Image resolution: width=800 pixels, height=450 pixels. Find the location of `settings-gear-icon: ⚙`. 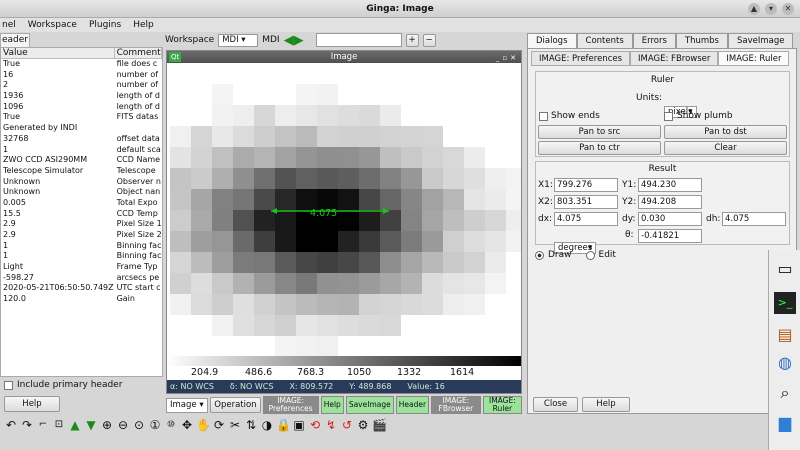

settings-gear-icon: ⚙ is located at coordinates (363, 425).